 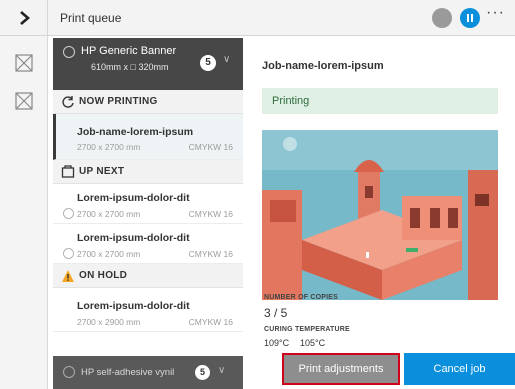 I want to click on media-name: HP Generic Banner, so click(x=129, y=51).